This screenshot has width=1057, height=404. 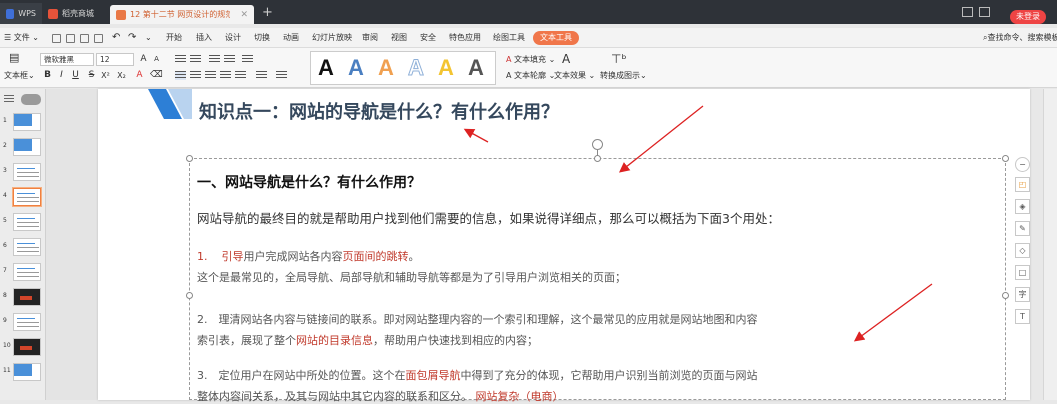 I want to click on slide-thumbnail-row: 10, so click(x=23, y=347).